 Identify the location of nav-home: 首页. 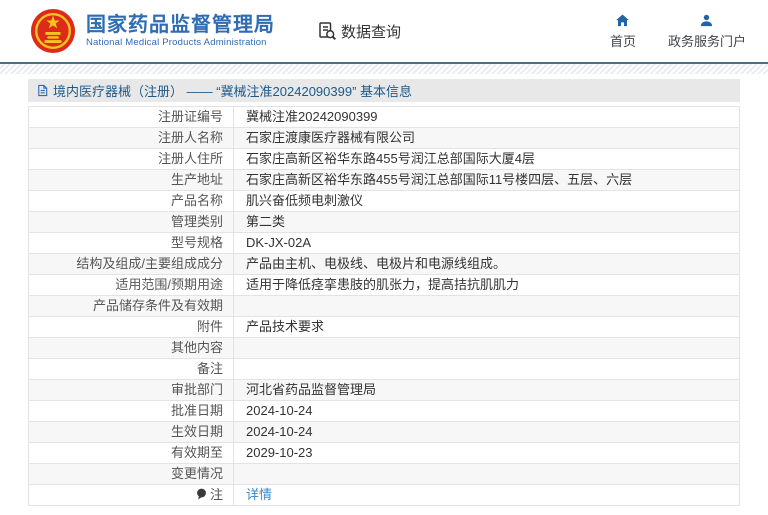
(623, 31).